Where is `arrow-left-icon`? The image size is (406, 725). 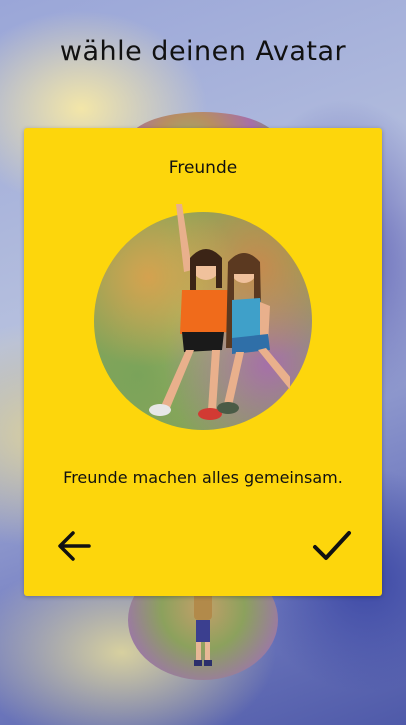
arrow-left-icon is located at coordinates (74, 546).